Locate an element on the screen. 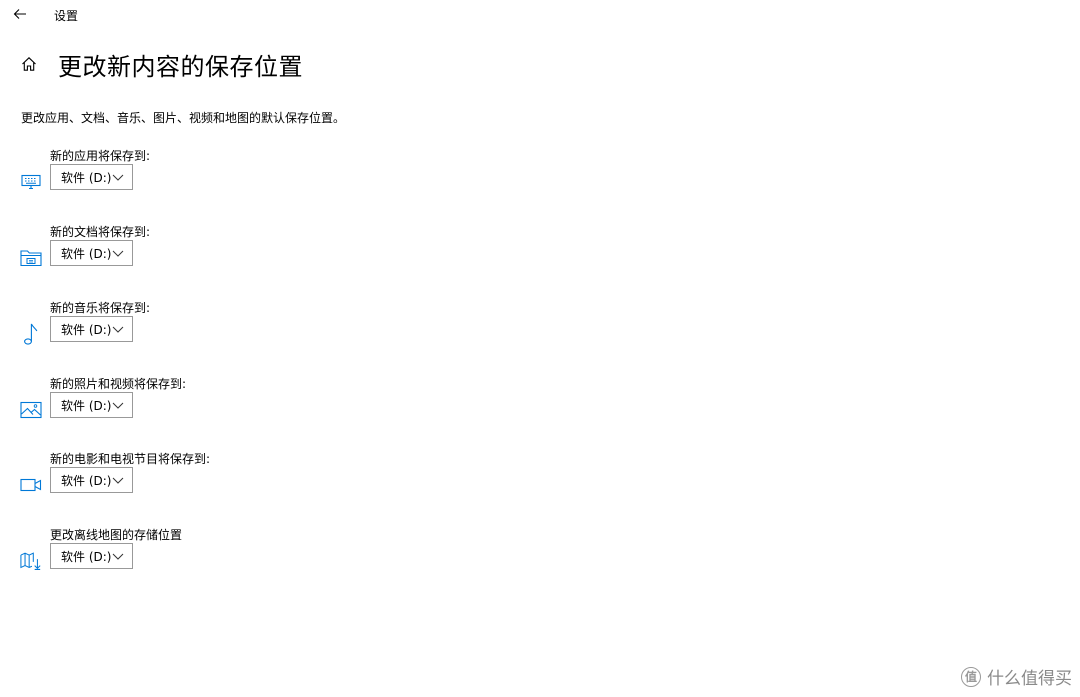  watermark-text: 什么值得买 is located at coordinates (1029, 679).